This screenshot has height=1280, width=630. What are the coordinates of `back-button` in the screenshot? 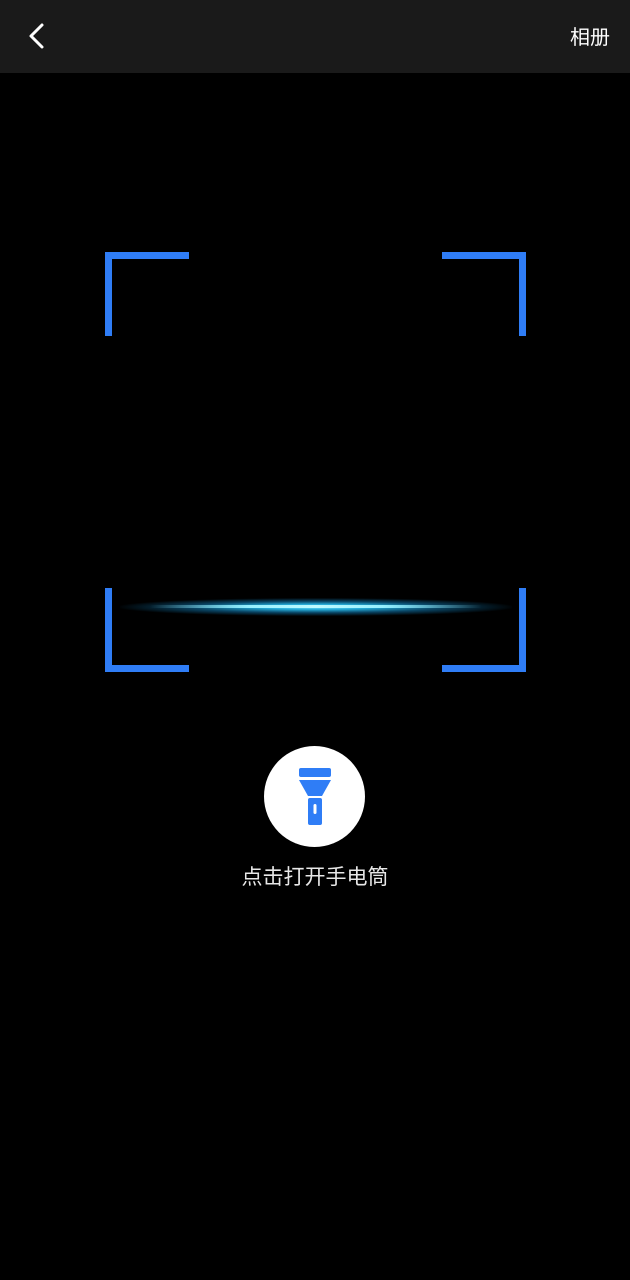 It's located at (38, 36).